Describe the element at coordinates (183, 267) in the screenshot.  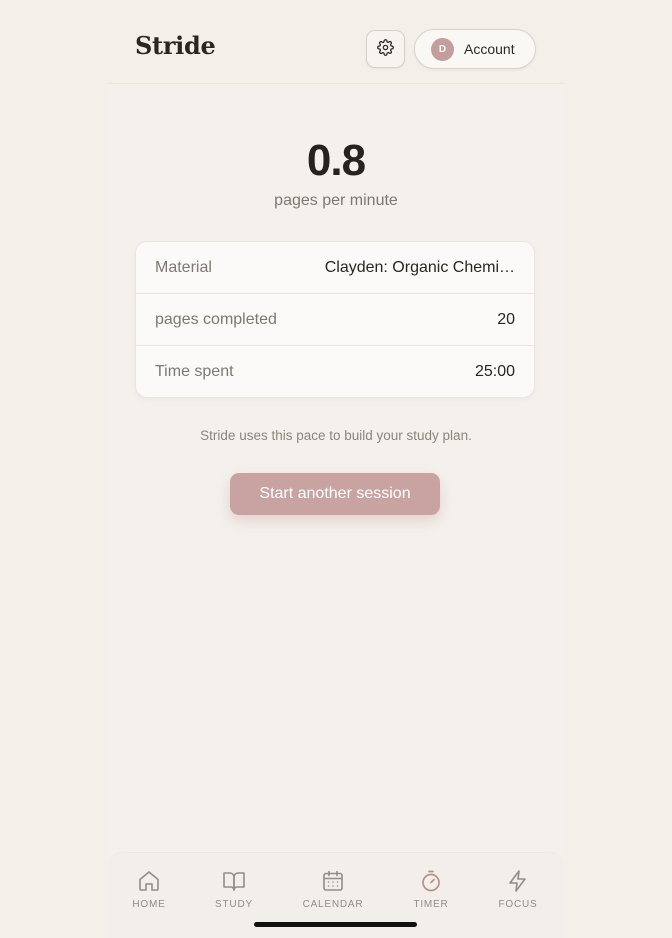
I see `row-label: Material` at that location.